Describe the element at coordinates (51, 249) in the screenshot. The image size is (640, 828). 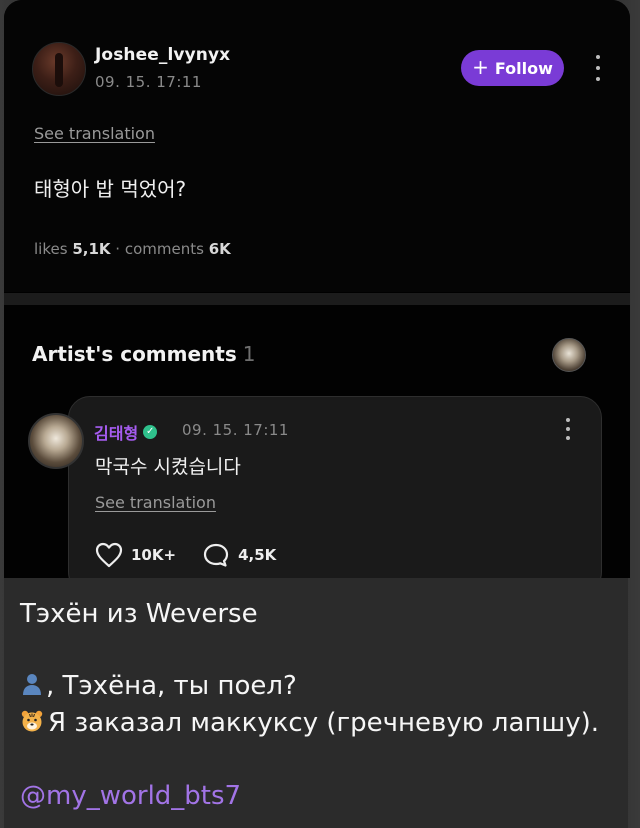
I see `likes-label: likes` at that location.